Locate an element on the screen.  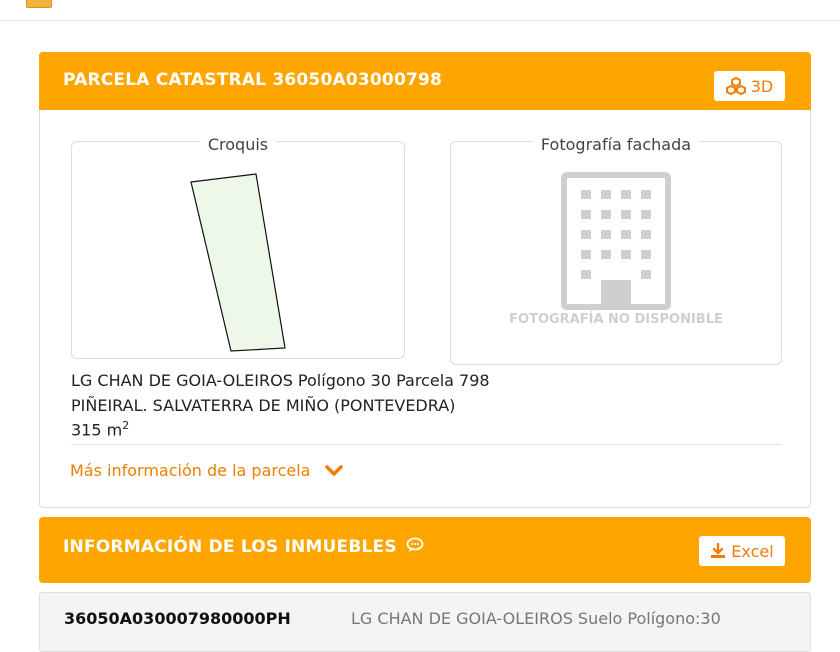
menu-icon is located at coordinates (39, 4).